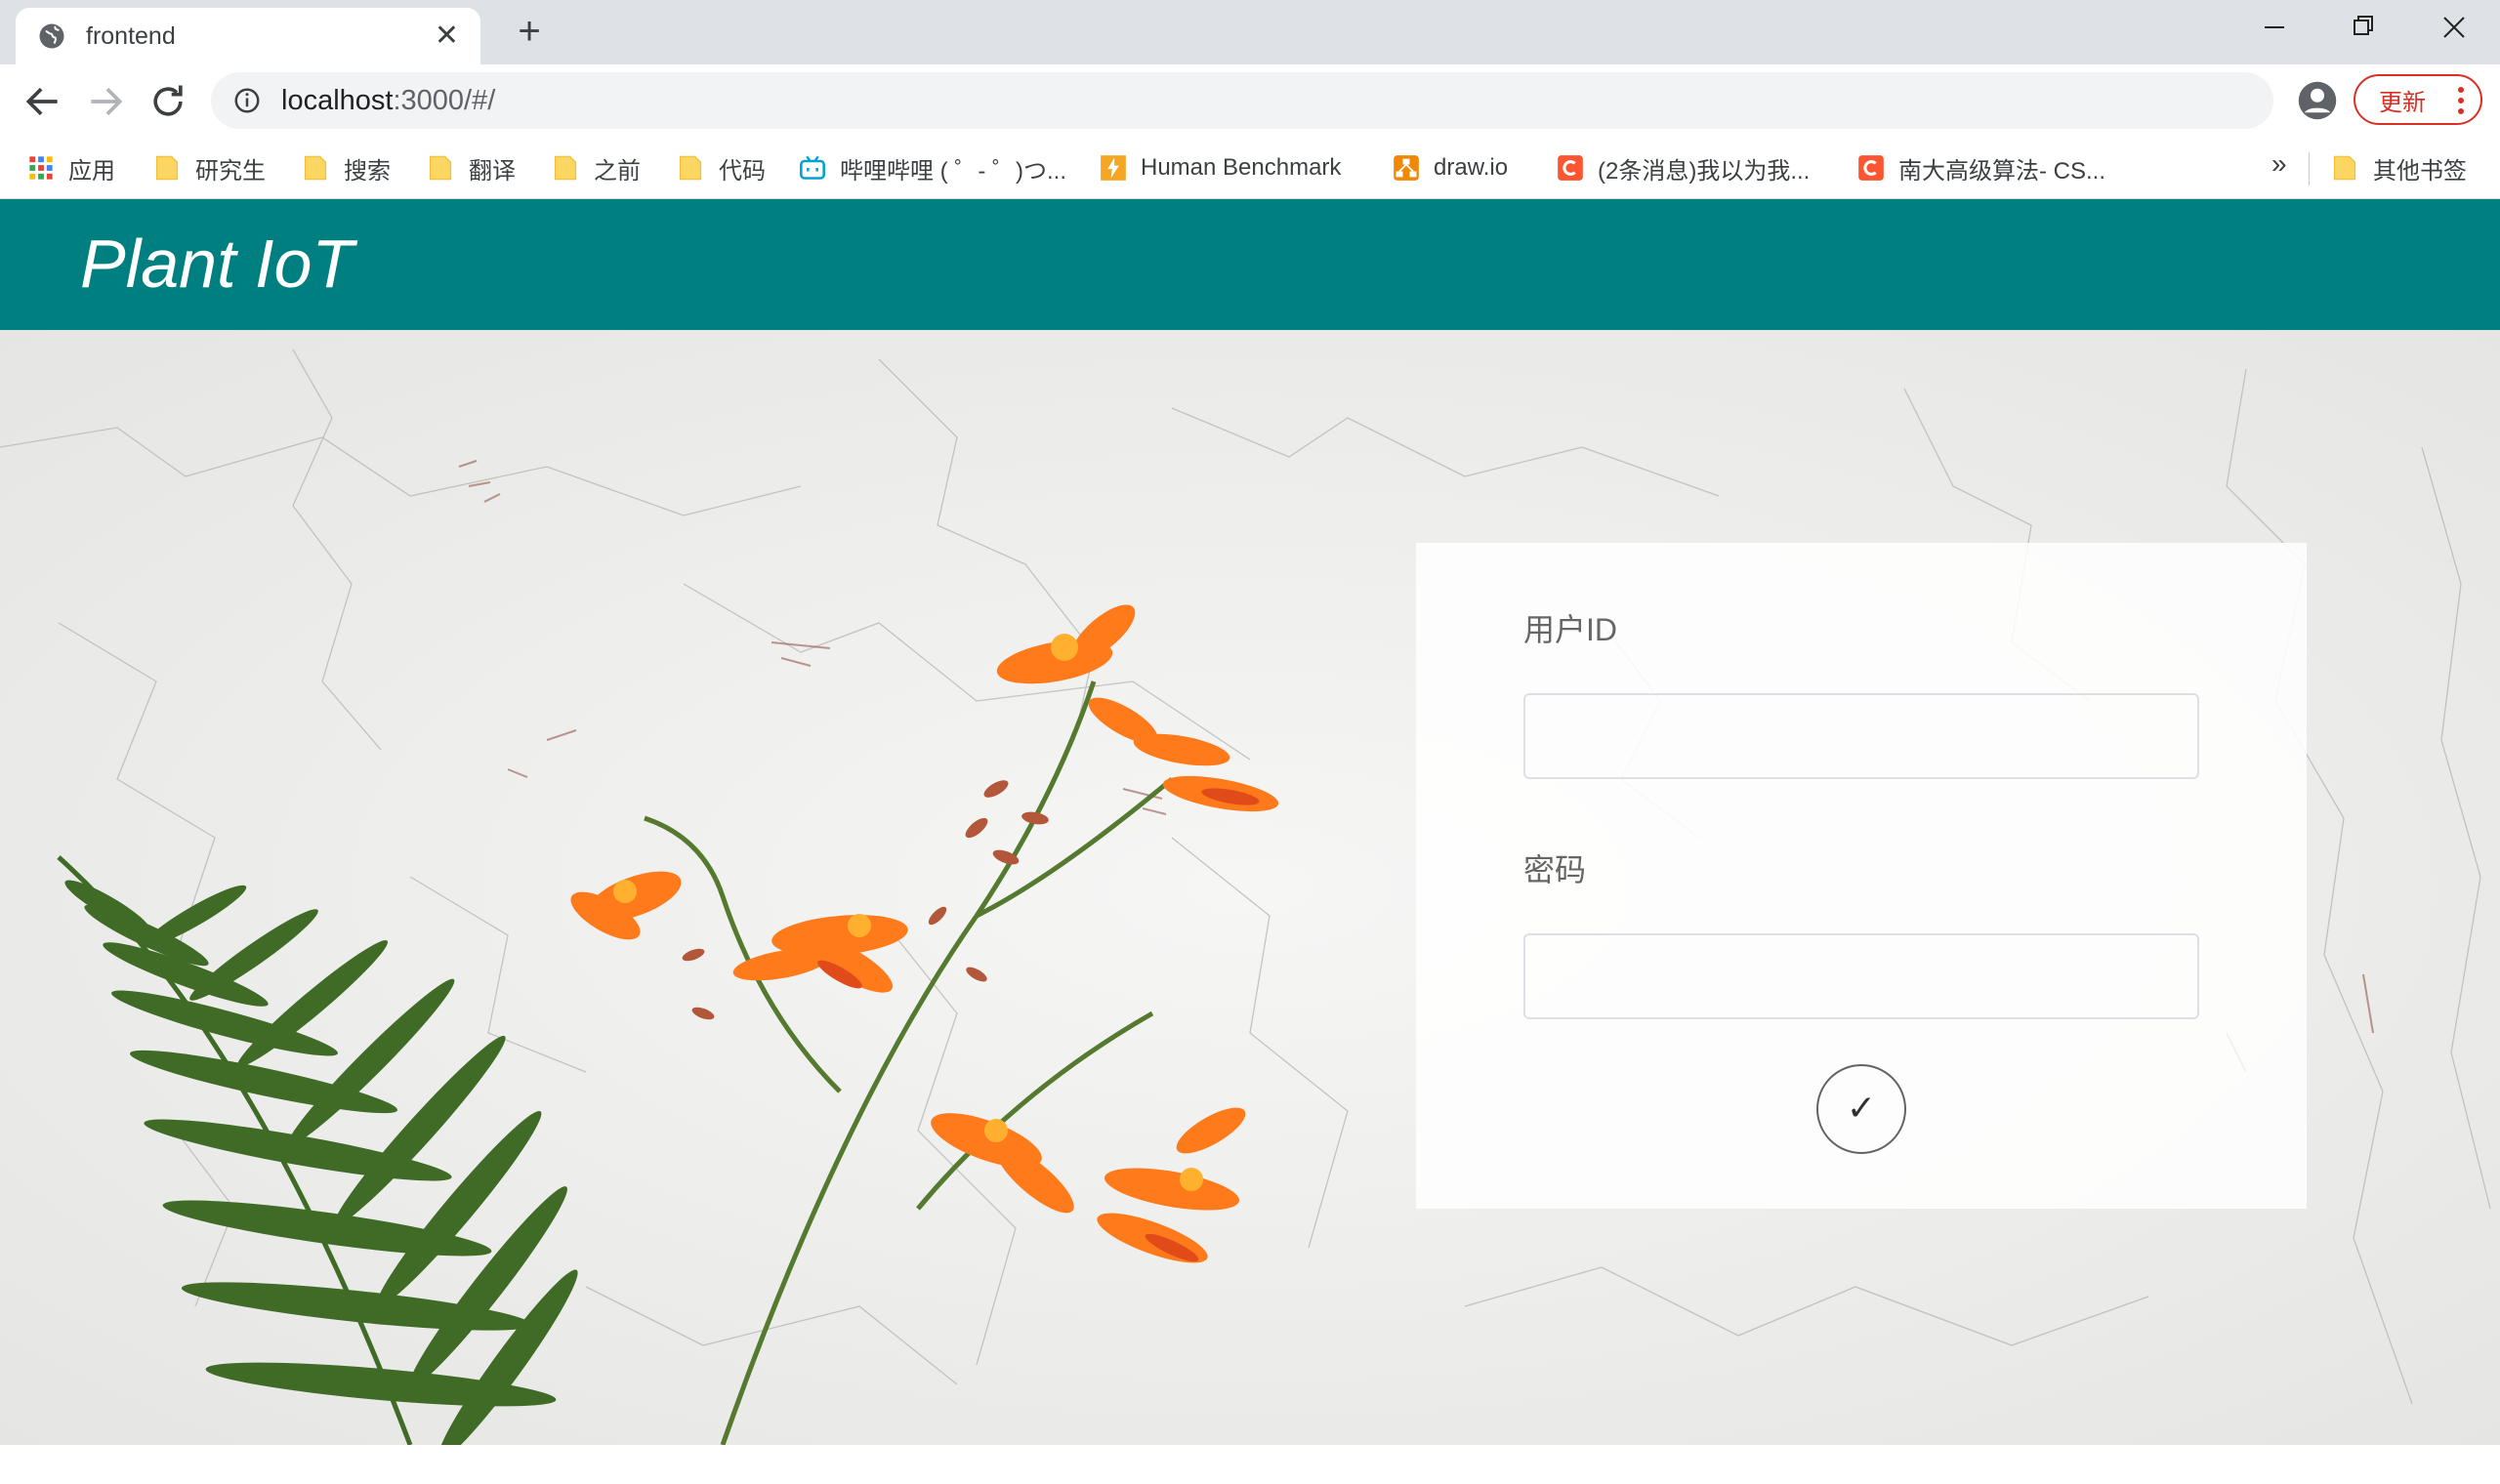  What do you see at coordinates (2275, 28) in the screenshot?
I see `window-minimize-icon` at bounding box center [2275, 28].